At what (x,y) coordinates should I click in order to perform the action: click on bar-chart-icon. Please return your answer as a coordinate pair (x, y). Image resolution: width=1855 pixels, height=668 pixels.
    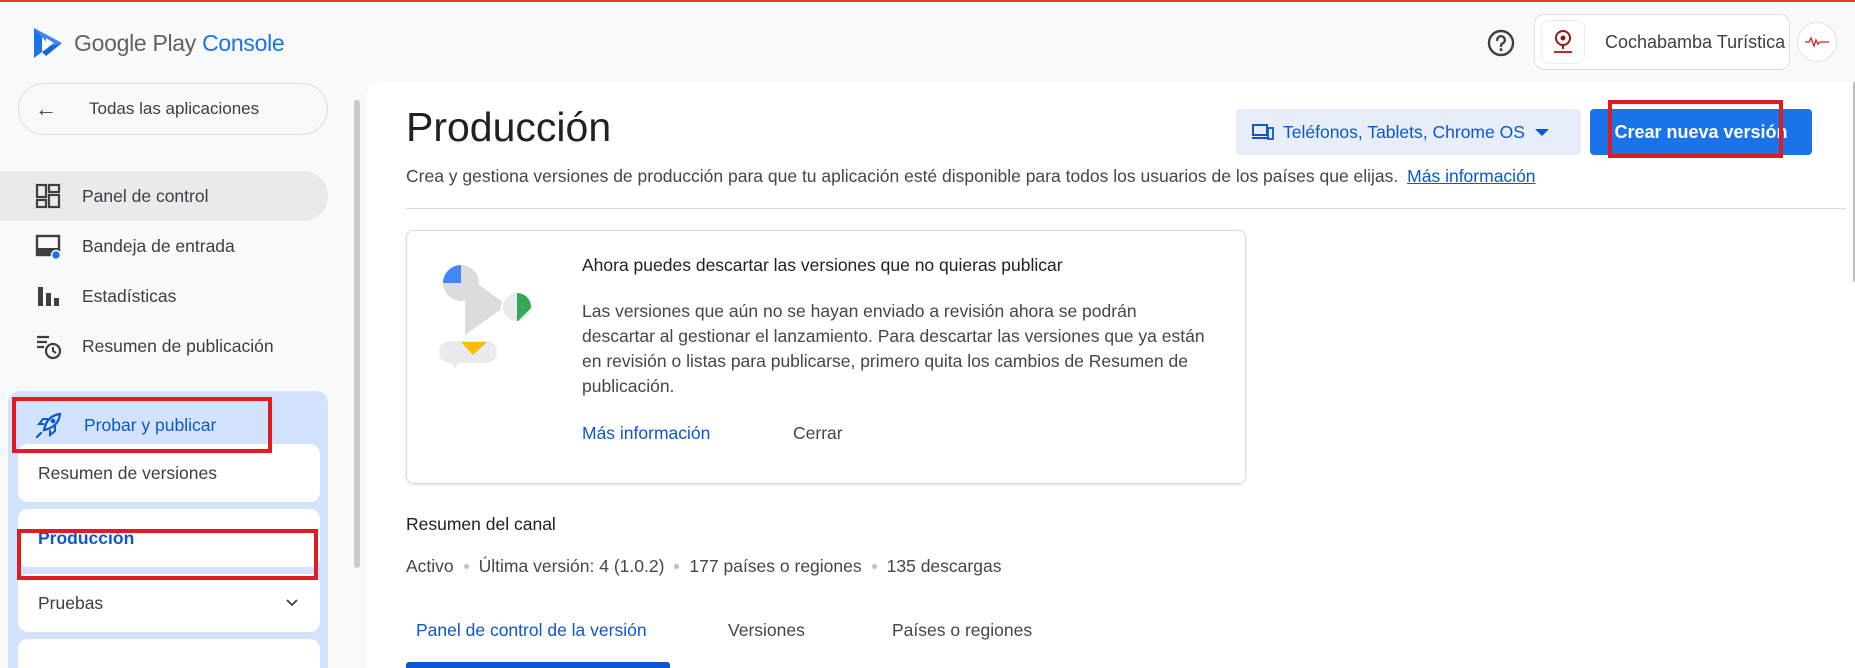
    Looking at the image, I should click on (48, 296).